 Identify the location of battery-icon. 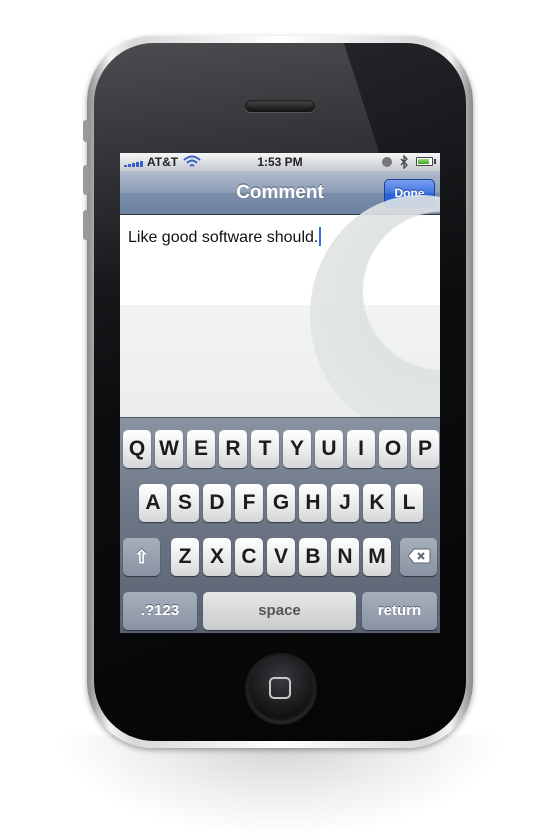
(424, 161).